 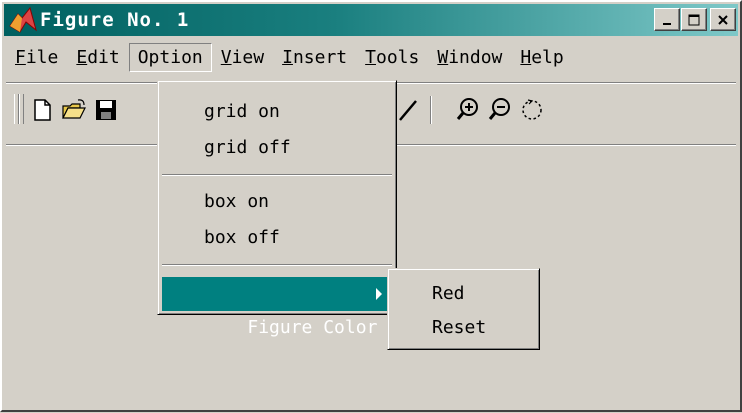 I want to click on menu-option: Option, so click(x=170, y=57).